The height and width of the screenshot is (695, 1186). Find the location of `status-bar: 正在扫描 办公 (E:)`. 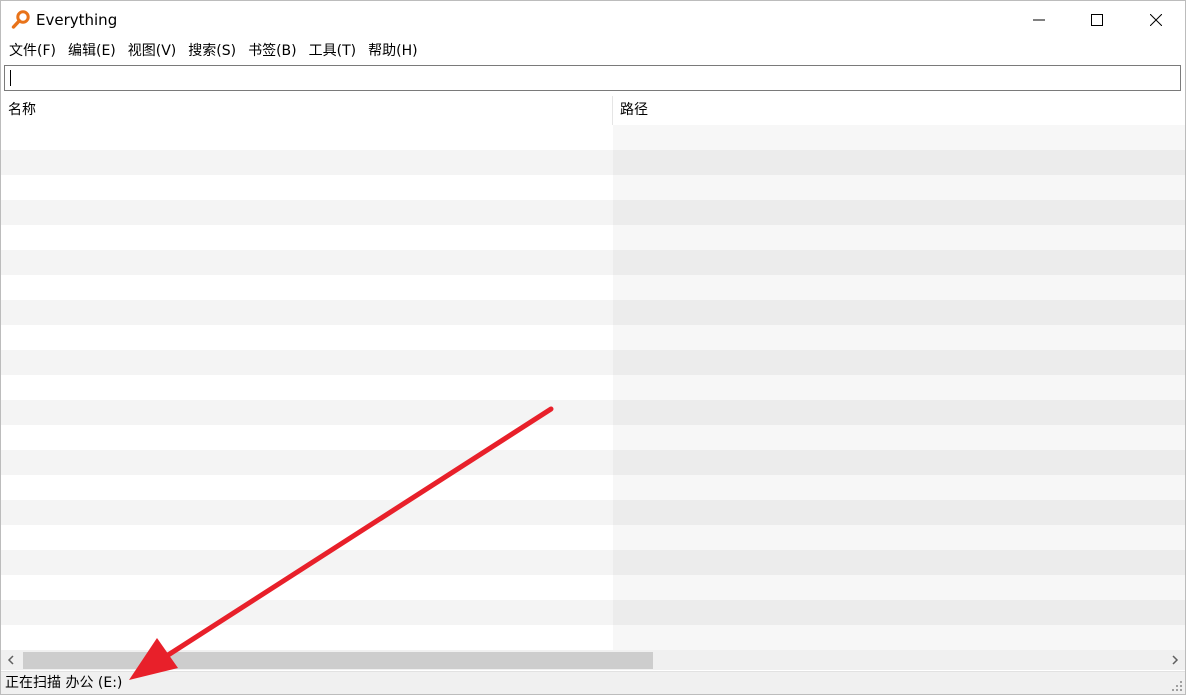

status-bar: 正在扫描 办公 (E:) is located at coordinates (593, 682).